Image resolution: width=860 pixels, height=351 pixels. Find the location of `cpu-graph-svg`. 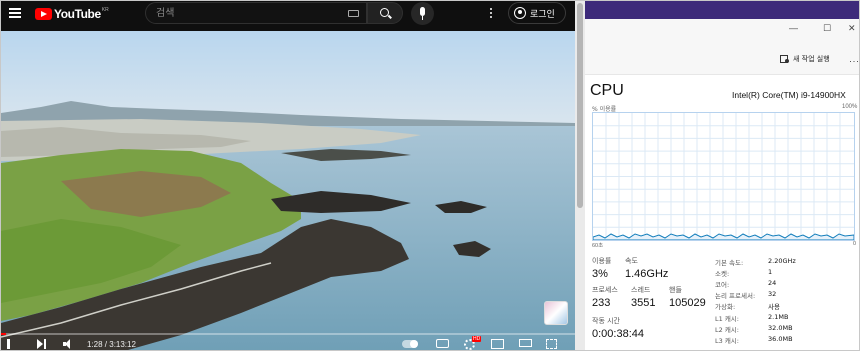

cpu-graph-svg is located at coordinates (723, 176).